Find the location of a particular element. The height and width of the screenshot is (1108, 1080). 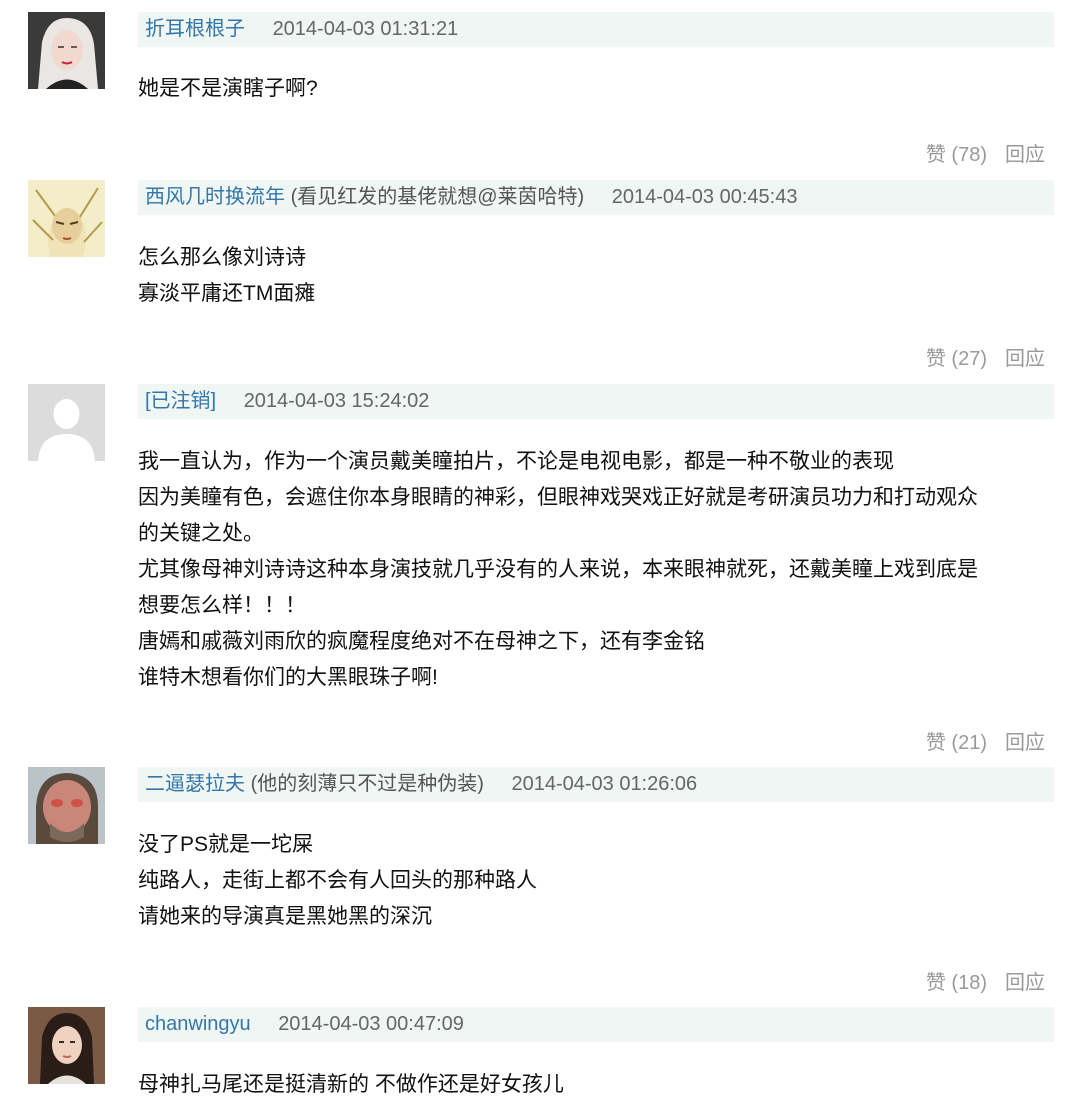

comment-line: 母神扎马尾还是挺清新的 不做作还是好女孩儿 is located at coordinates (351, 1084).